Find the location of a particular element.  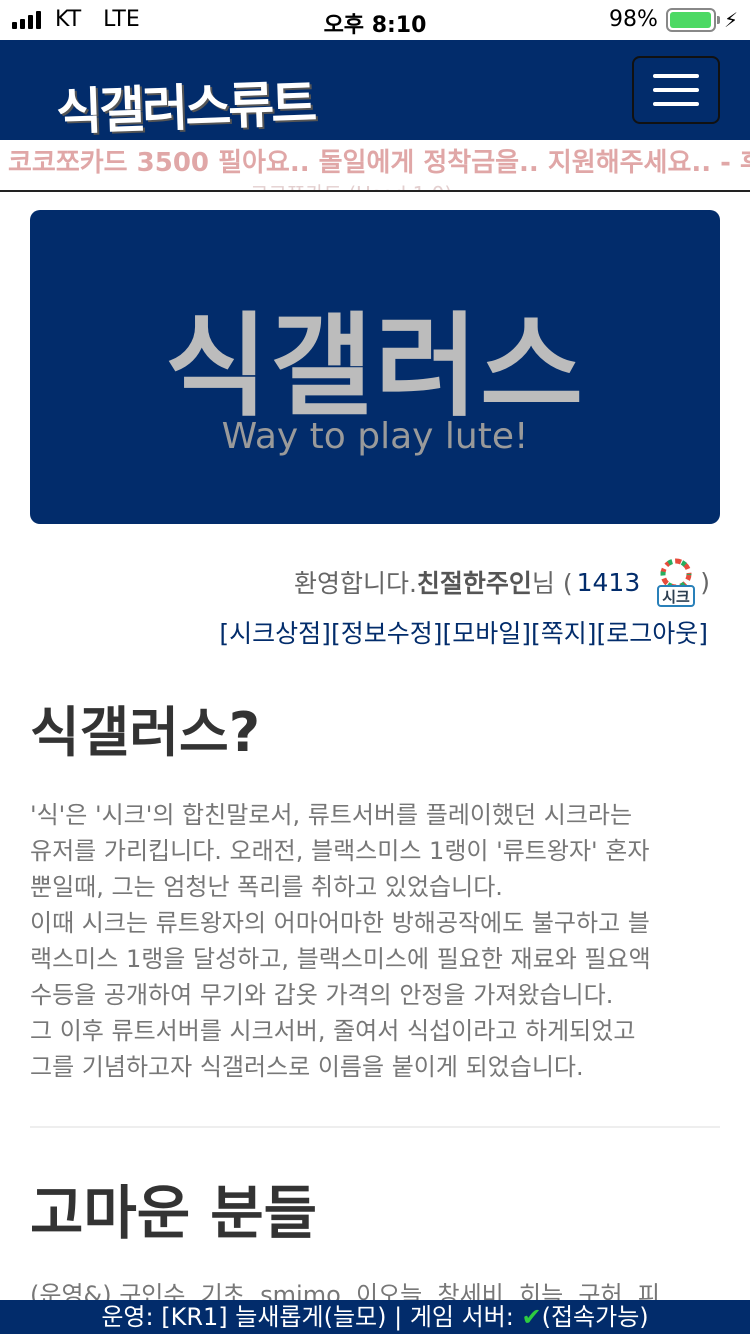

rank-badge-icon: 시크 is located at coordinates (676, 582).